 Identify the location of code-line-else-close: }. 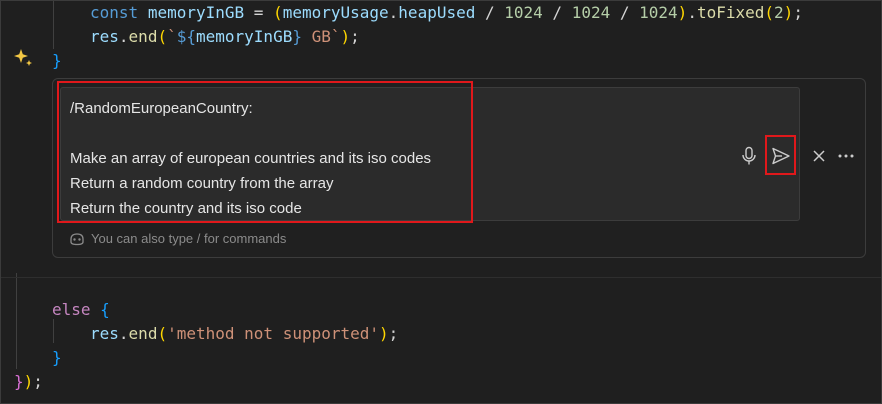
(57, 358).